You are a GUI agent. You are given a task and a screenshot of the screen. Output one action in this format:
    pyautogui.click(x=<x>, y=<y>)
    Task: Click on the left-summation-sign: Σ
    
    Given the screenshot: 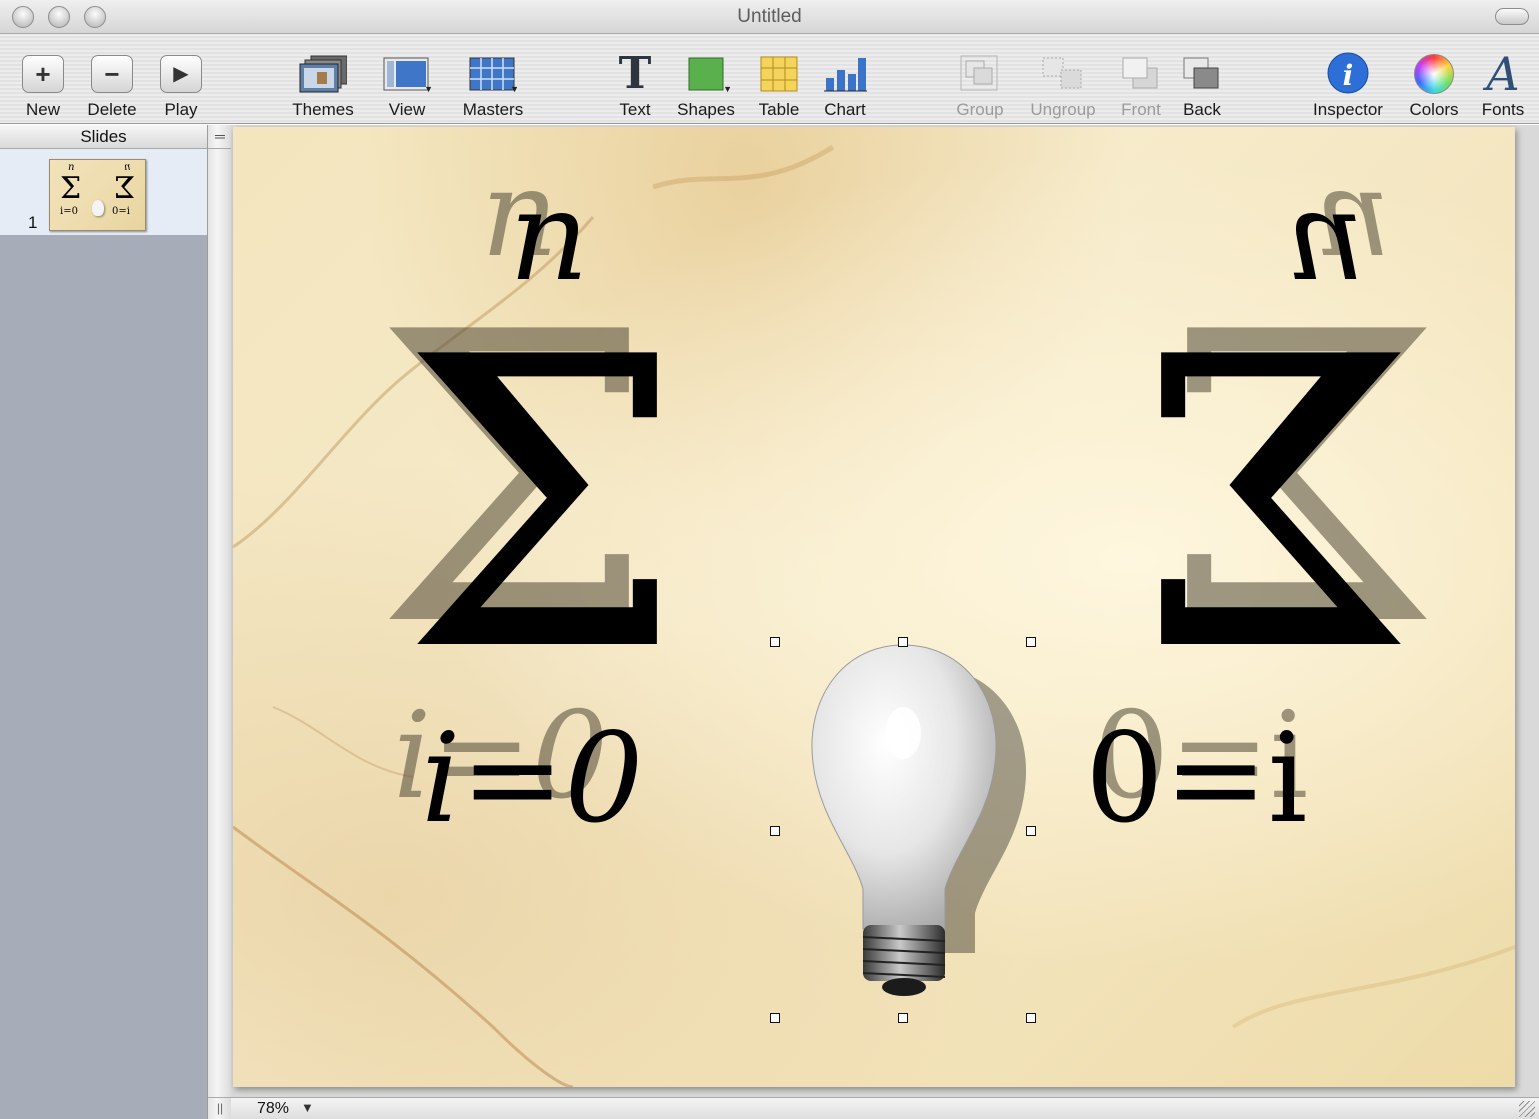 What is the action you would take?
    pyautogui.click(x=542, y=506)
    